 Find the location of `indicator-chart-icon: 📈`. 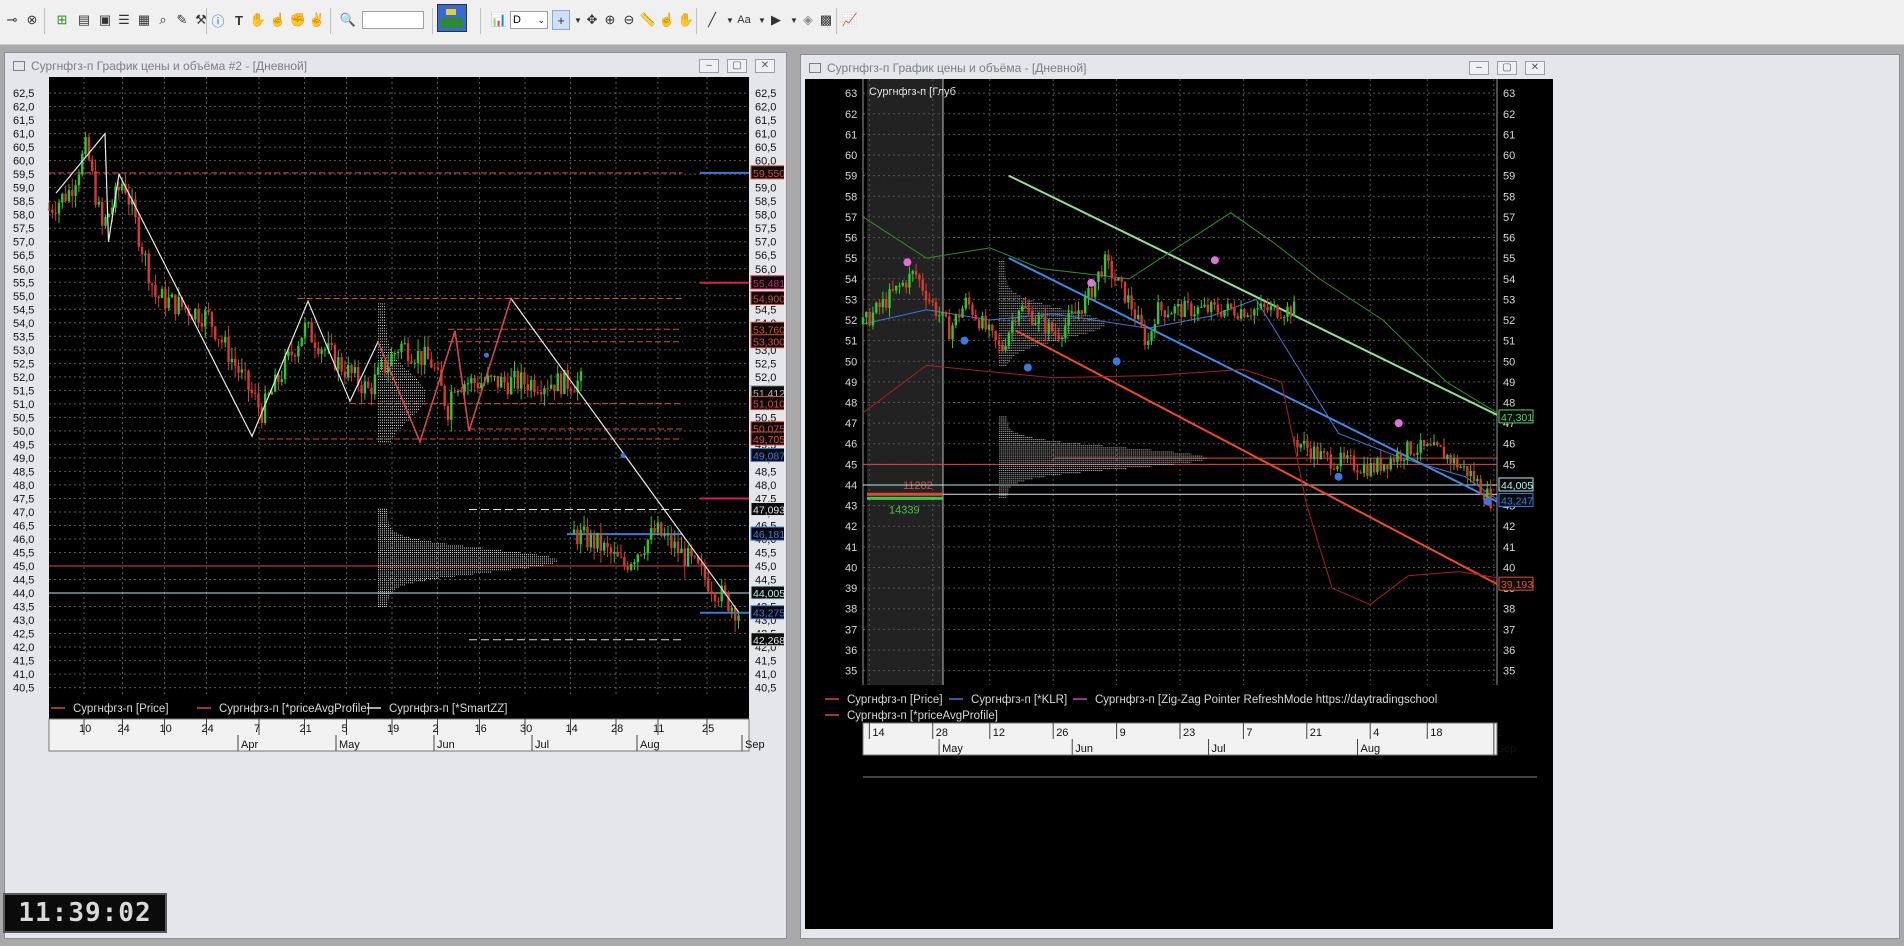

indicator-chart-icon: 📈 is located at coordinates (850, 20).